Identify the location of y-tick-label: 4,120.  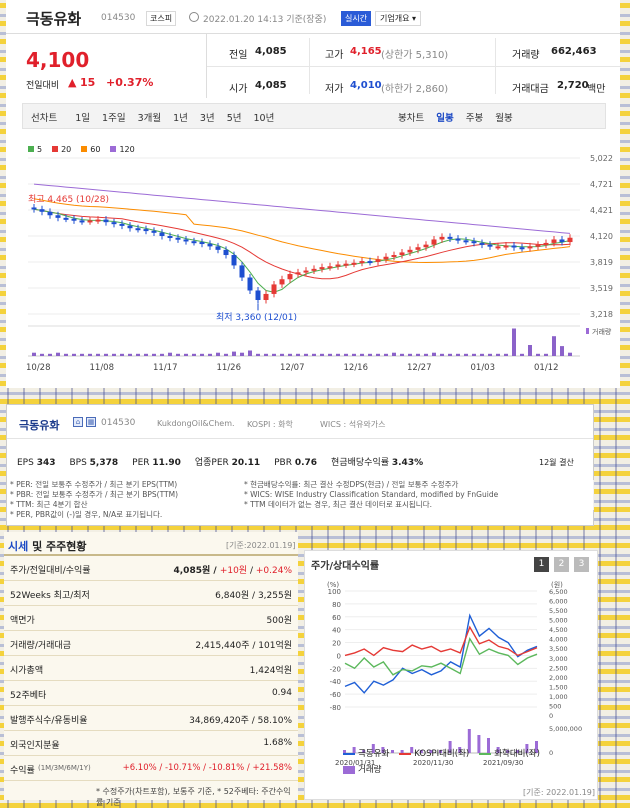
(601, 236).